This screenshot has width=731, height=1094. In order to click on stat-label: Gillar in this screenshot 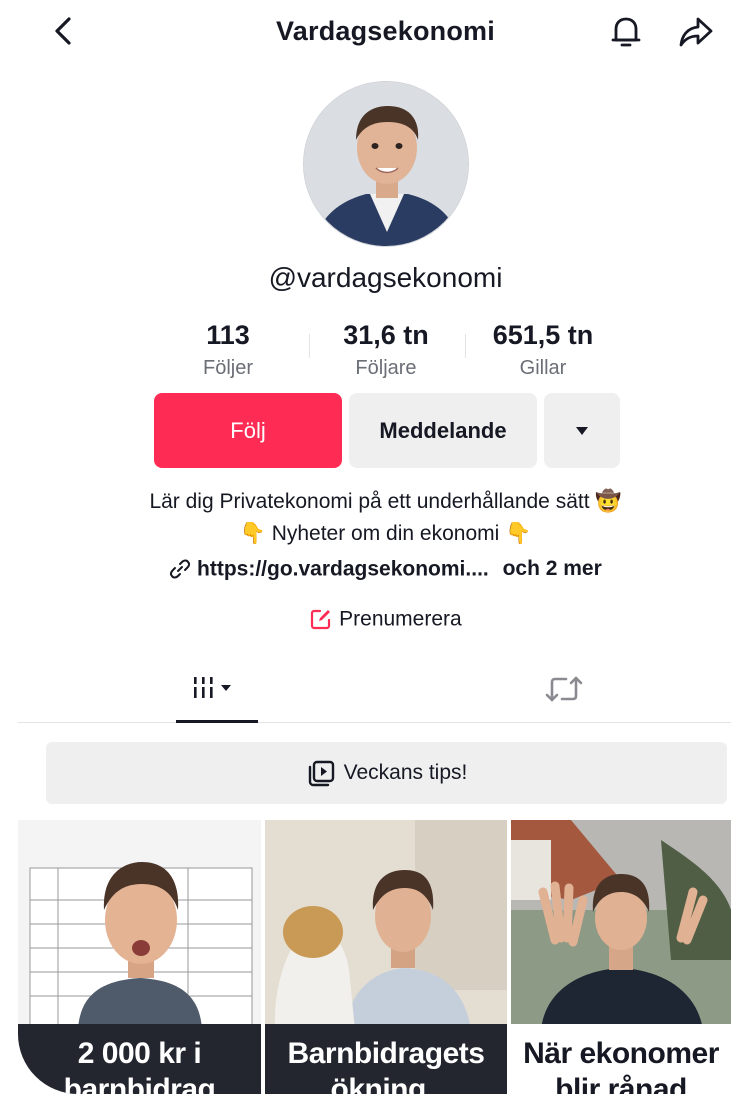, I will do `click(543, 368)`.